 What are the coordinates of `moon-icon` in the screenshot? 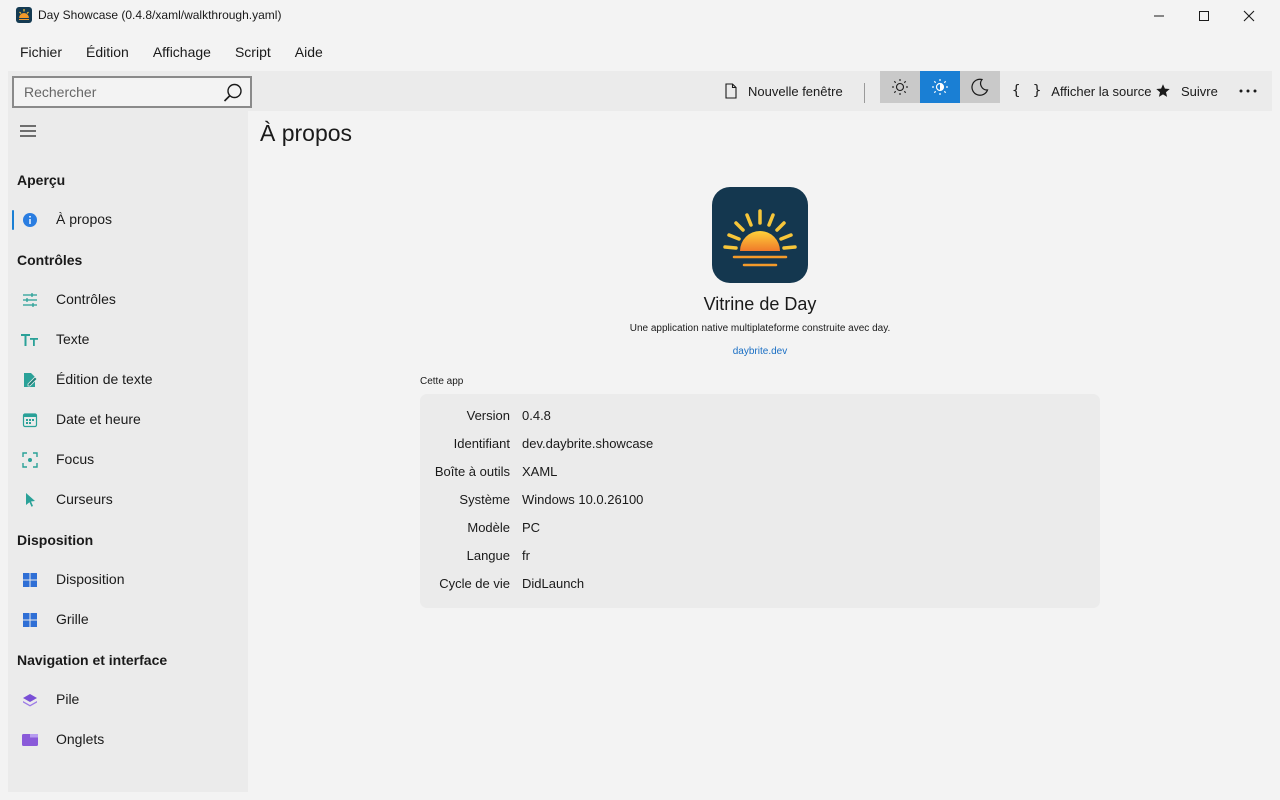 It's located at (980, 87).